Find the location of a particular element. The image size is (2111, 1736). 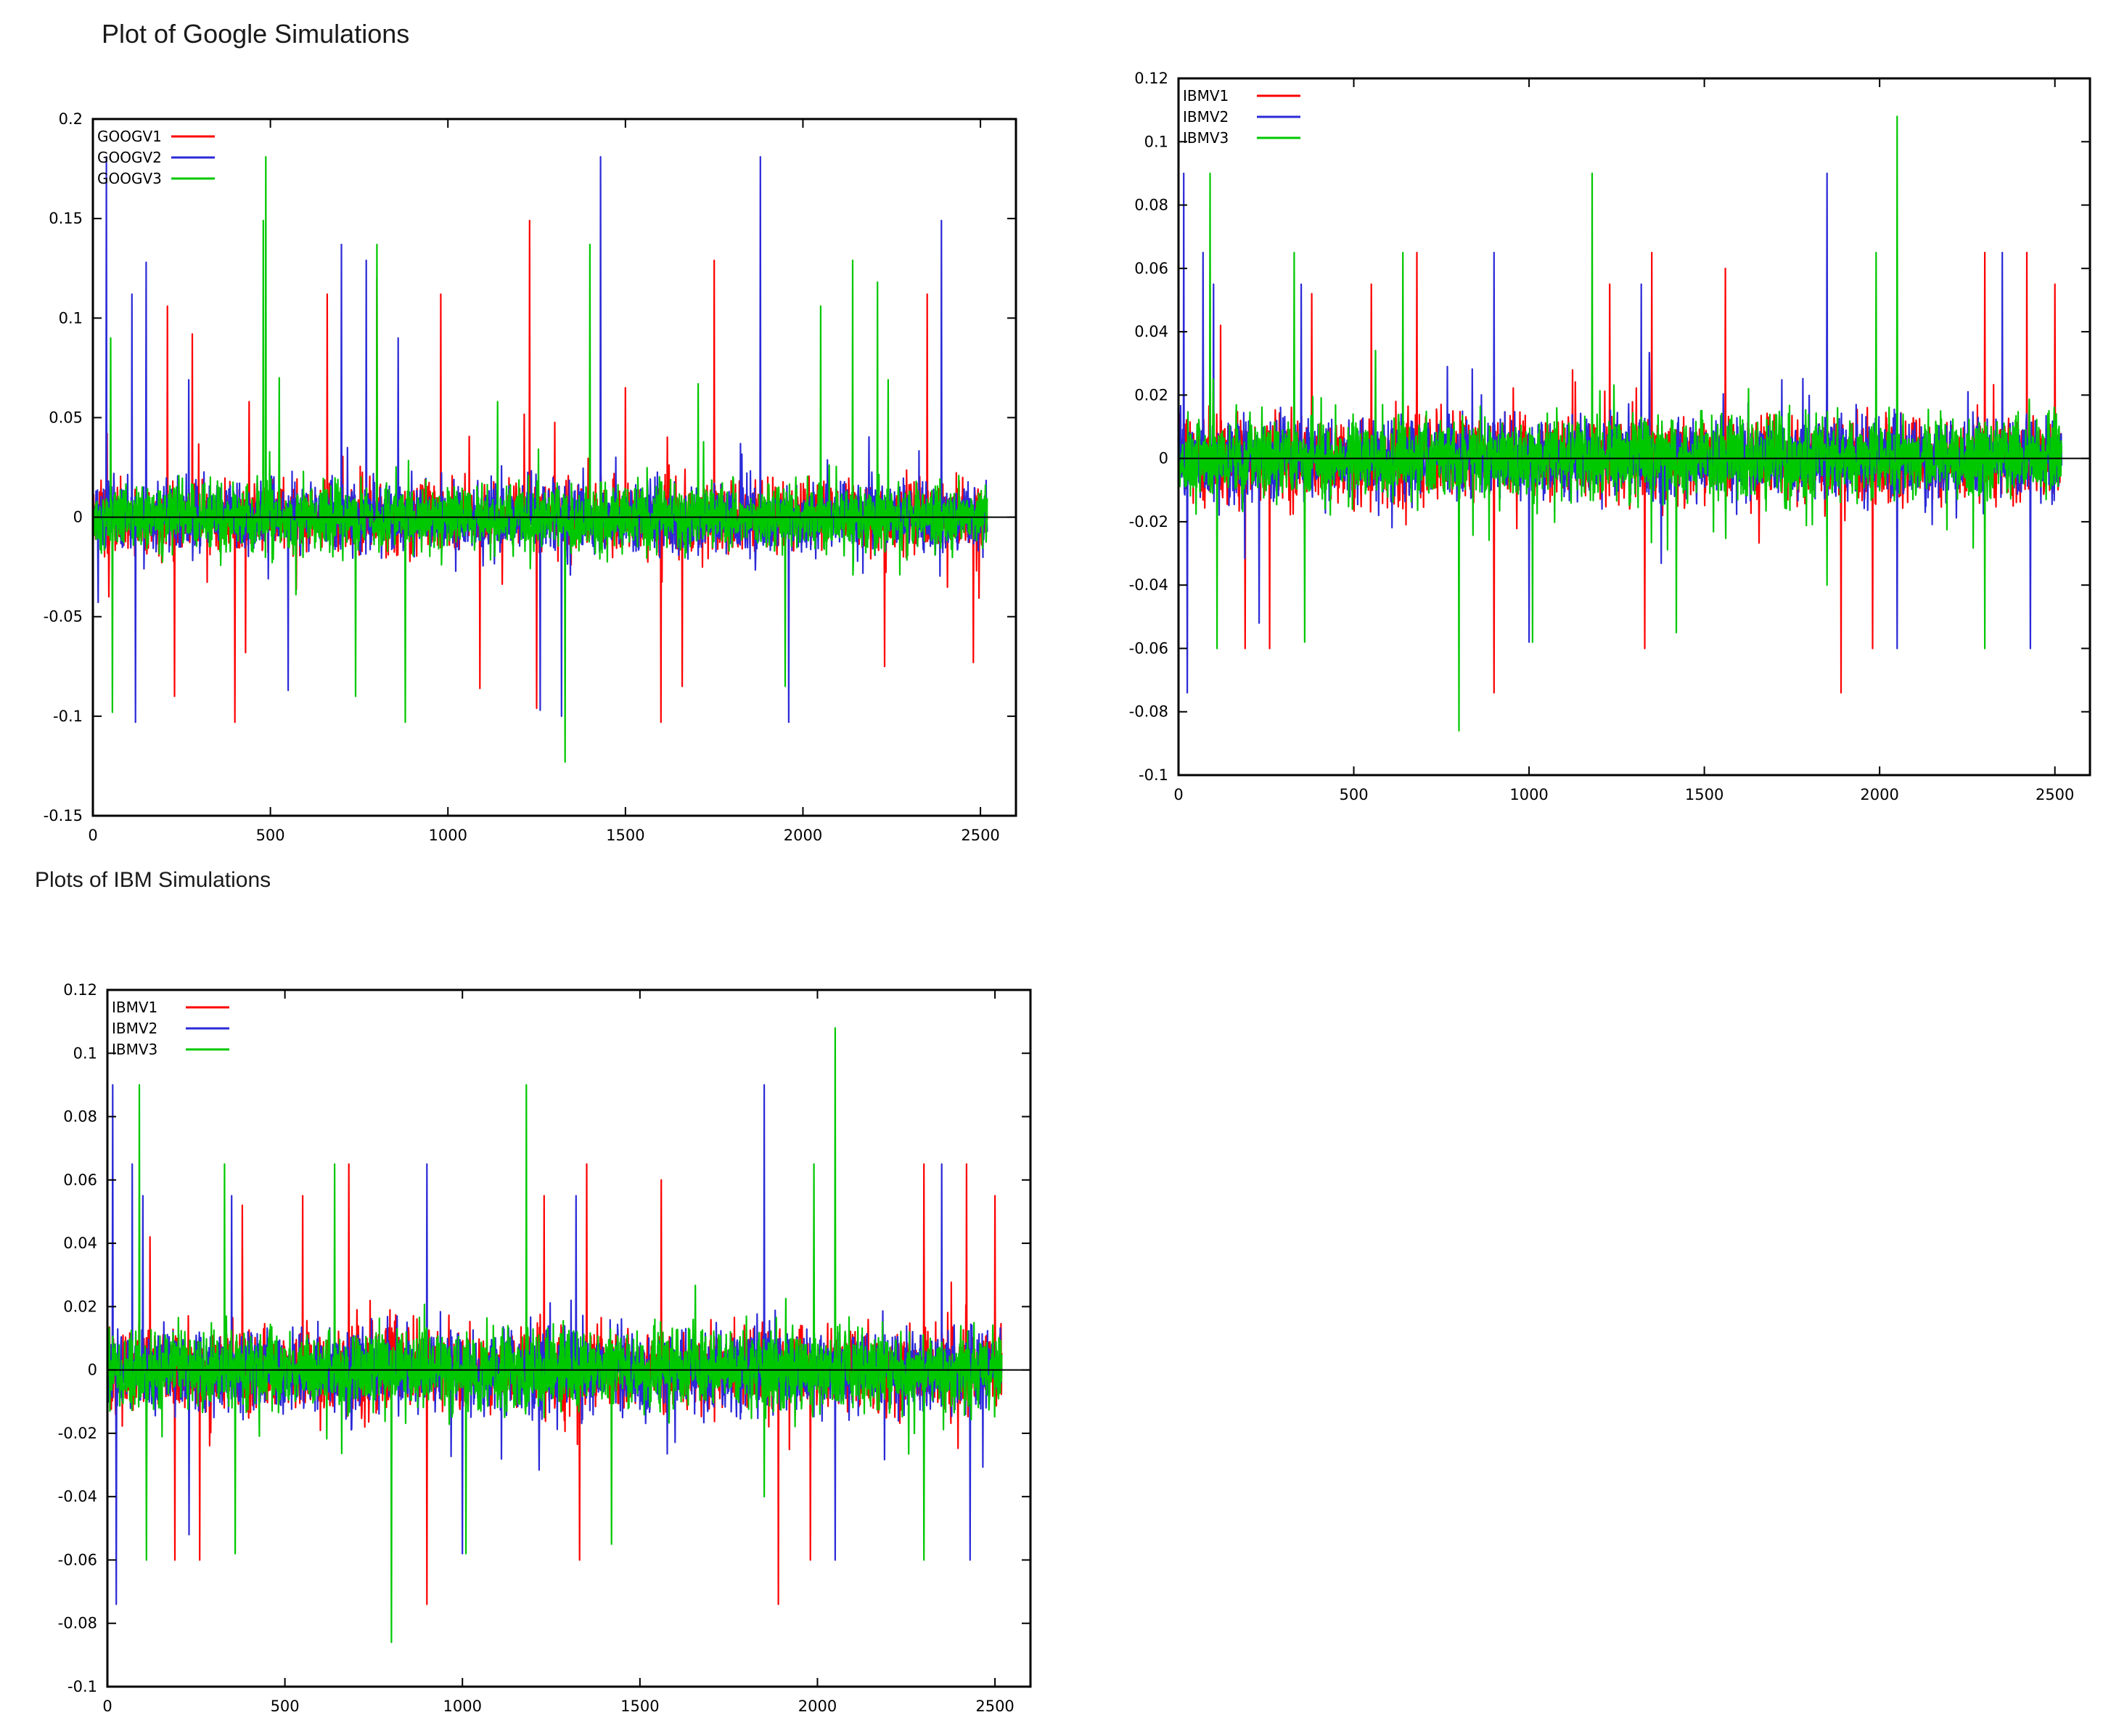

legend-label-googv2: GOOGV2 is located at coordinates (129, 157).